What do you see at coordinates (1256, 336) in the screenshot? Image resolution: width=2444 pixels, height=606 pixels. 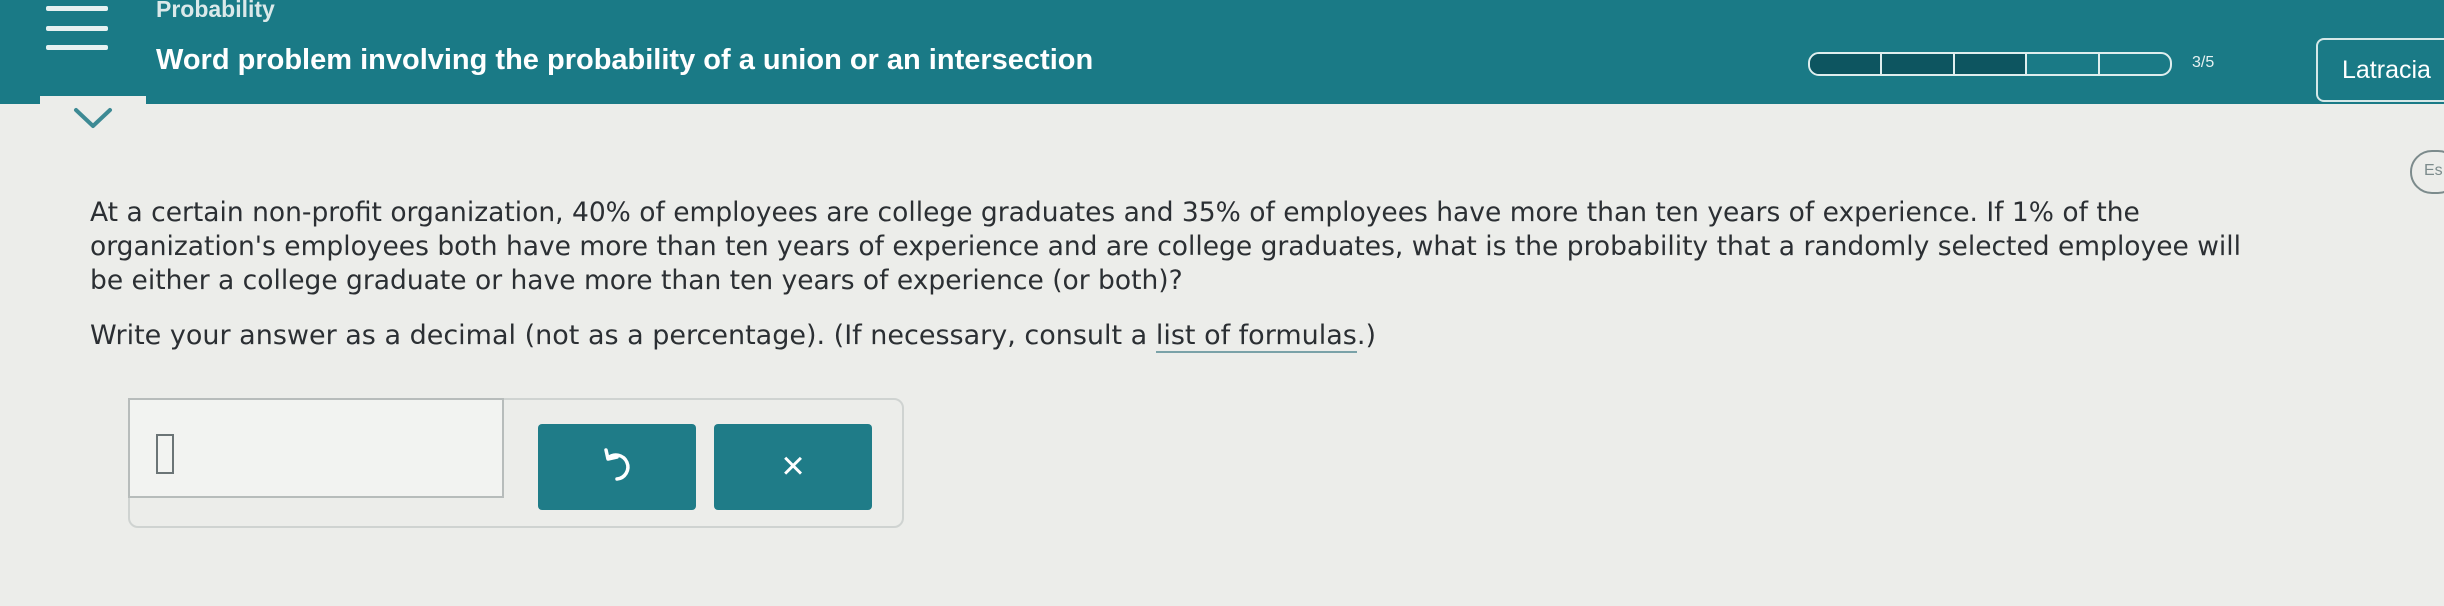 I see `formulas-link: list of formulas` at bounding box center [1256, 336].